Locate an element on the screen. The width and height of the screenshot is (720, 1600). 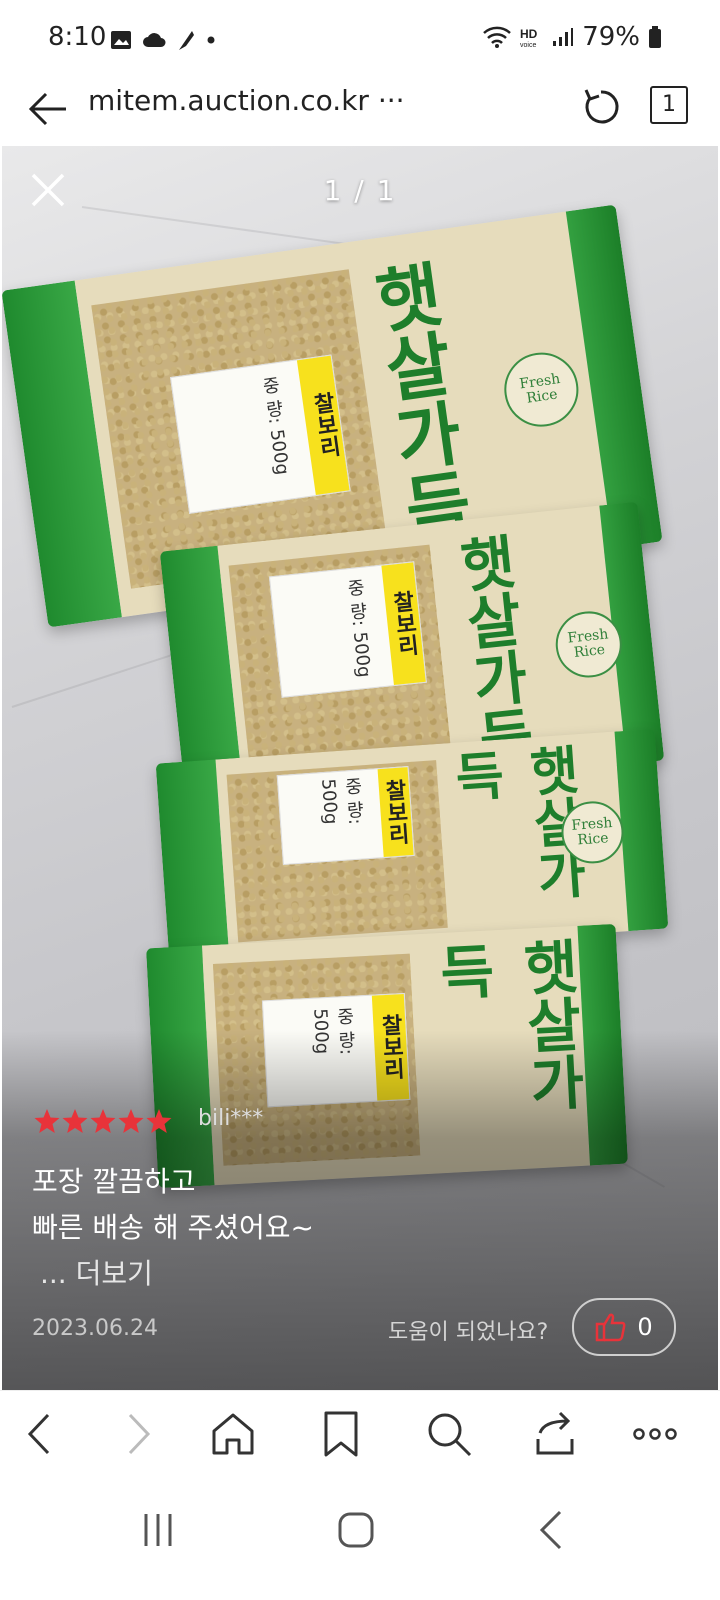
review-date: 2023.06.24 is located at coordinates (95, 1328).